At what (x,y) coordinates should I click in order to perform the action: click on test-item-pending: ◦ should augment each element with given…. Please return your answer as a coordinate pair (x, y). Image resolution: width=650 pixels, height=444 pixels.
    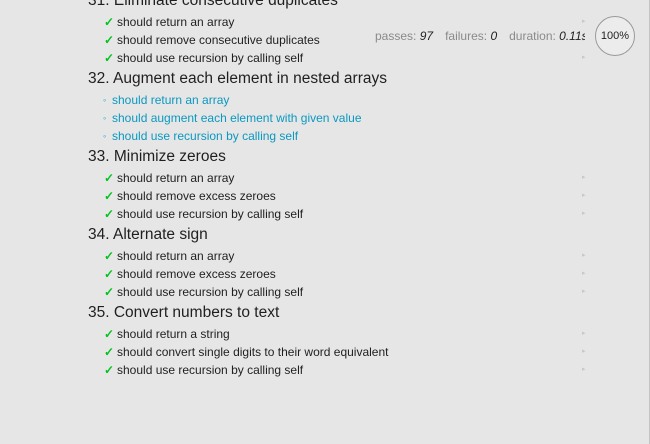
    Looking at the image, I should click on (298, 118).